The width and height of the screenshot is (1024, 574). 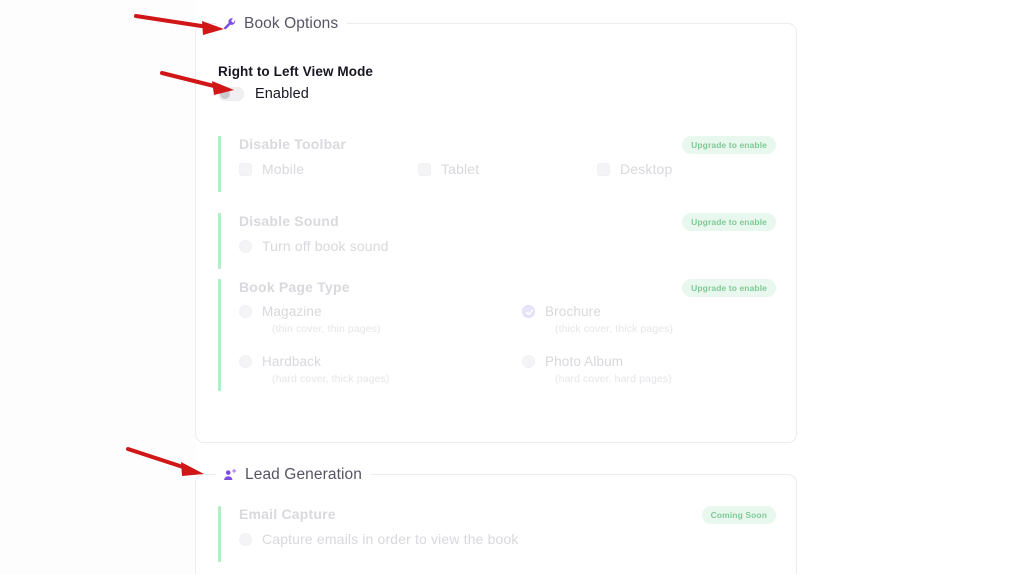 I want to click on magazine-description: (thin cover, thin pages), so click(x=326, y=329).